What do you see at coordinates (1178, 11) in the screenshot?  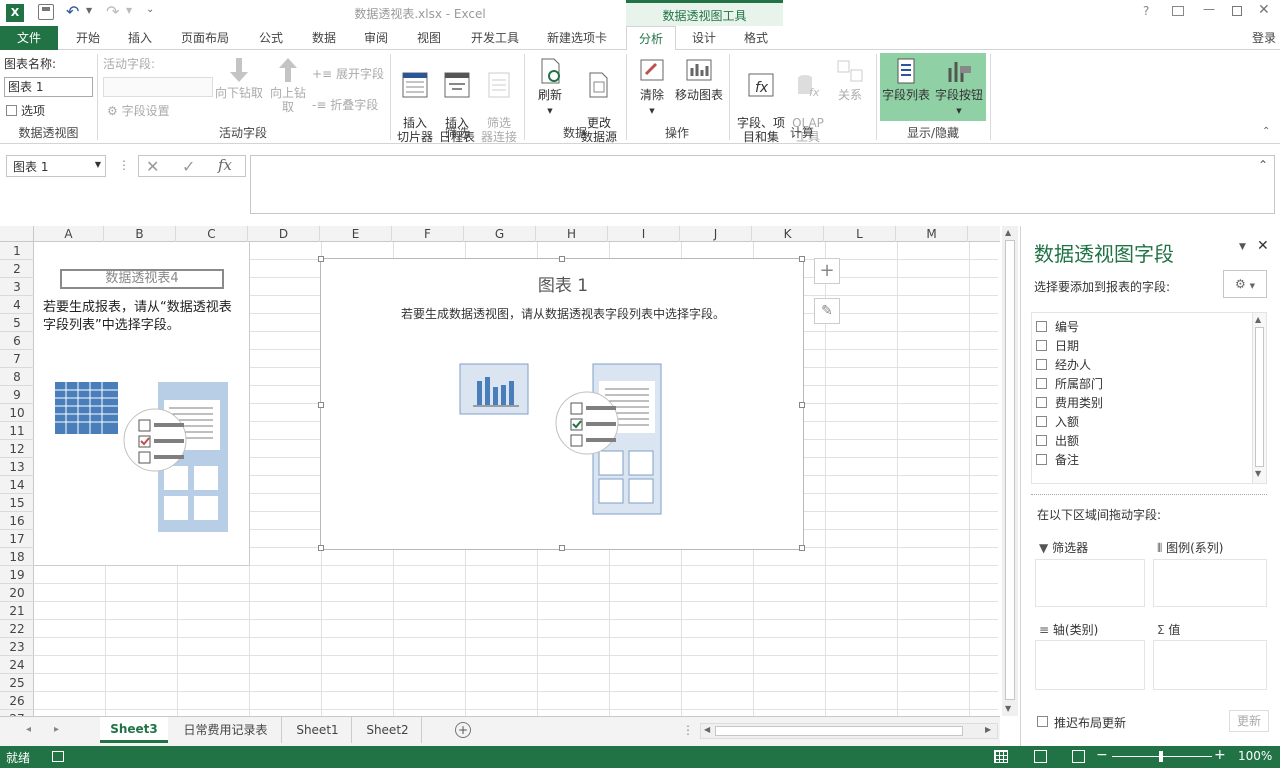 I see `ribbon-display-icon` at bounding box center [1178, 11].